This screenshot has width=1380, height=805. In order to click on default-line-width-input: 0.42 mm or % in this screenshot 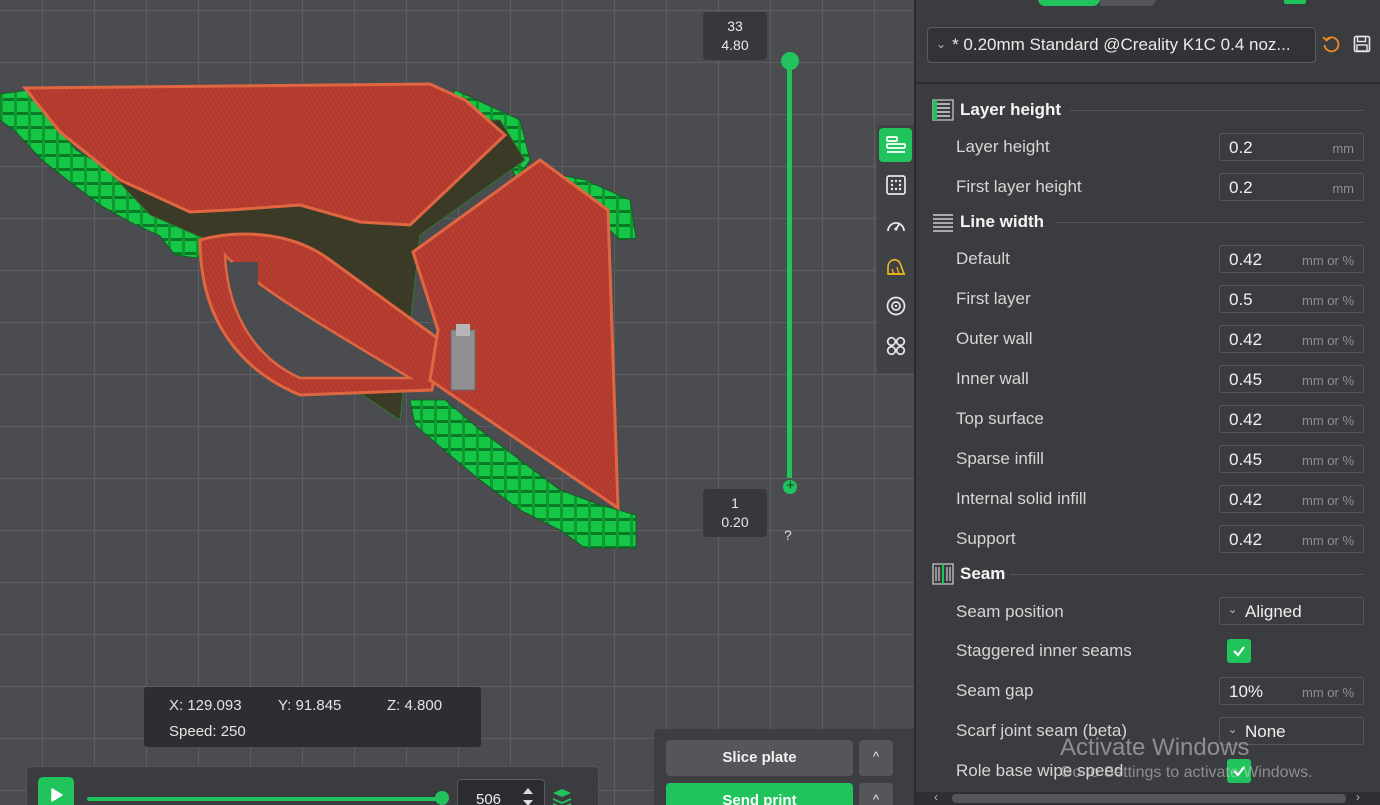, I will do `click(1291, 259)`.